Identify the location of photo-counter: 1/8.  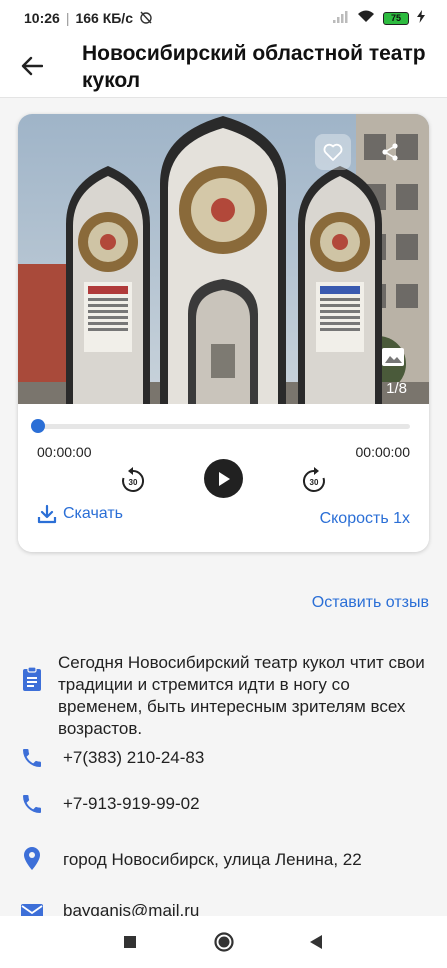
(396, 388).